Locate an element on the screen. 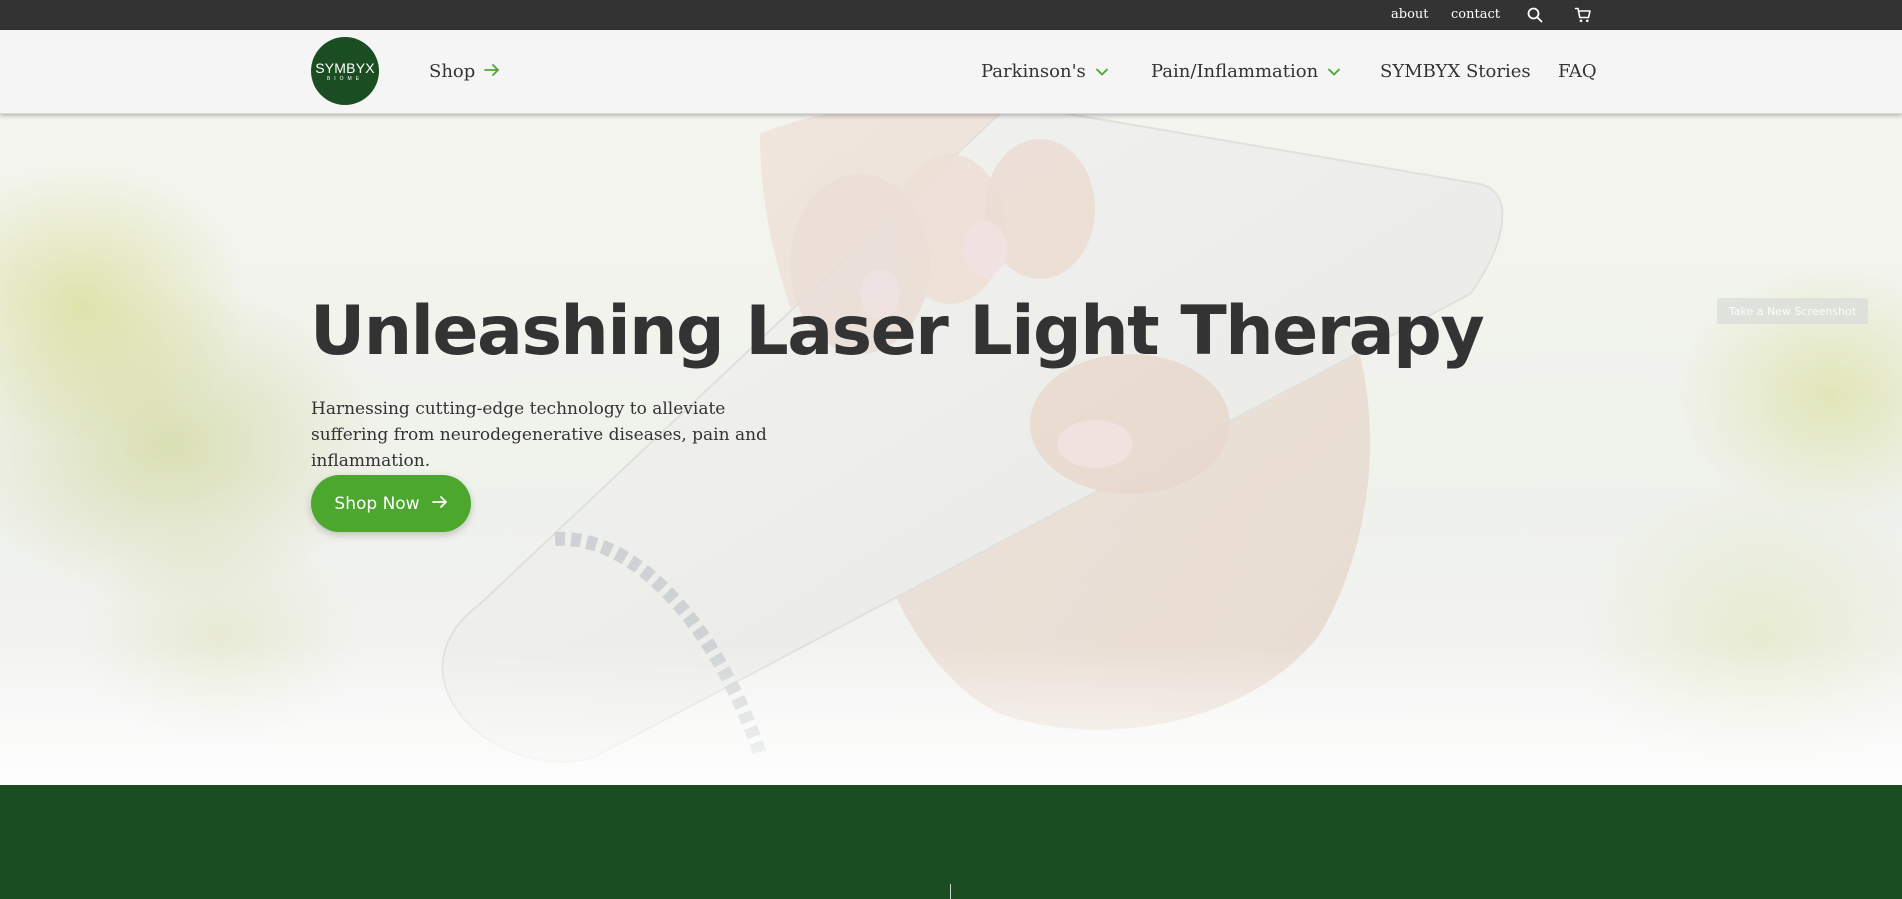 The height and width of the screenshot is (899, 1902). nav-symbyx-stories-link: SYMBYX Stories is located at coordinates (1455, 71).